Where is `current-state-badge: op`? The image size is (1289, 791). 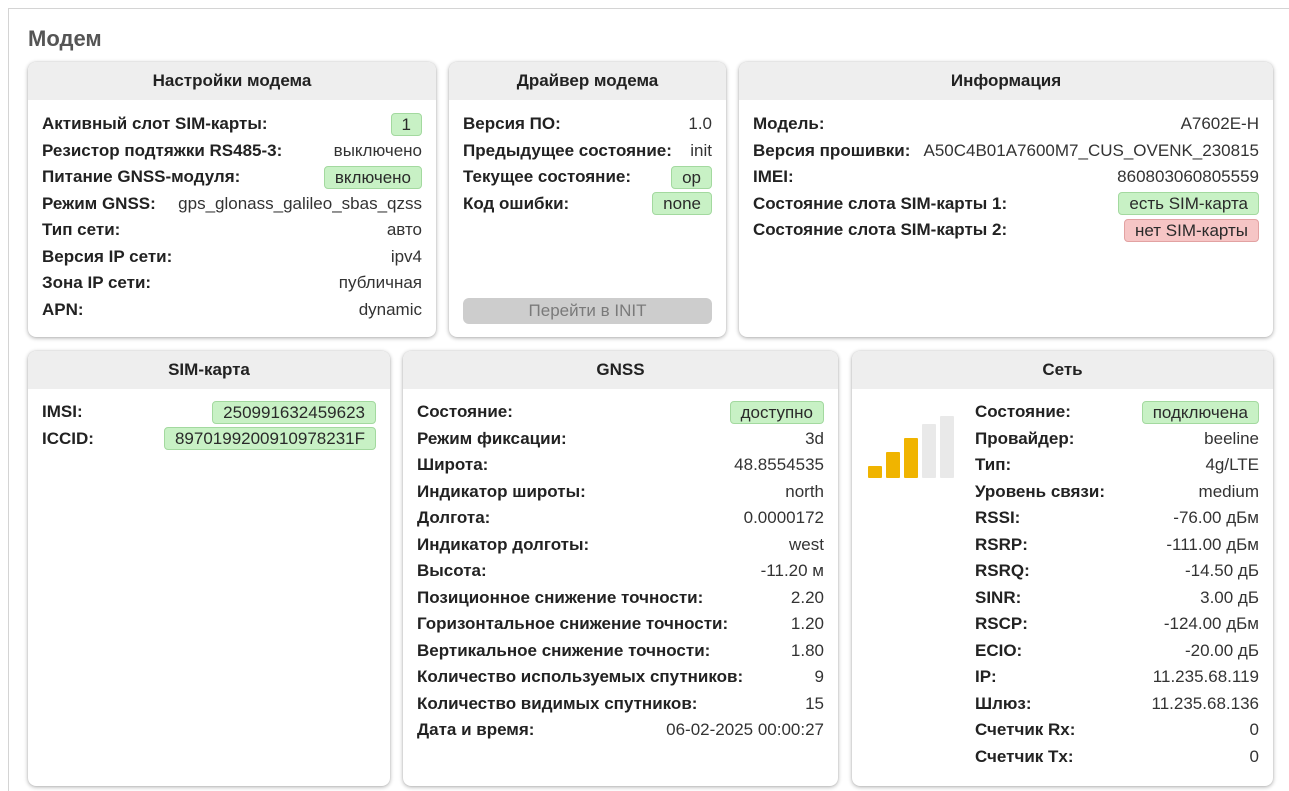 current-state-badge: op is located at coordinates (691, 177).